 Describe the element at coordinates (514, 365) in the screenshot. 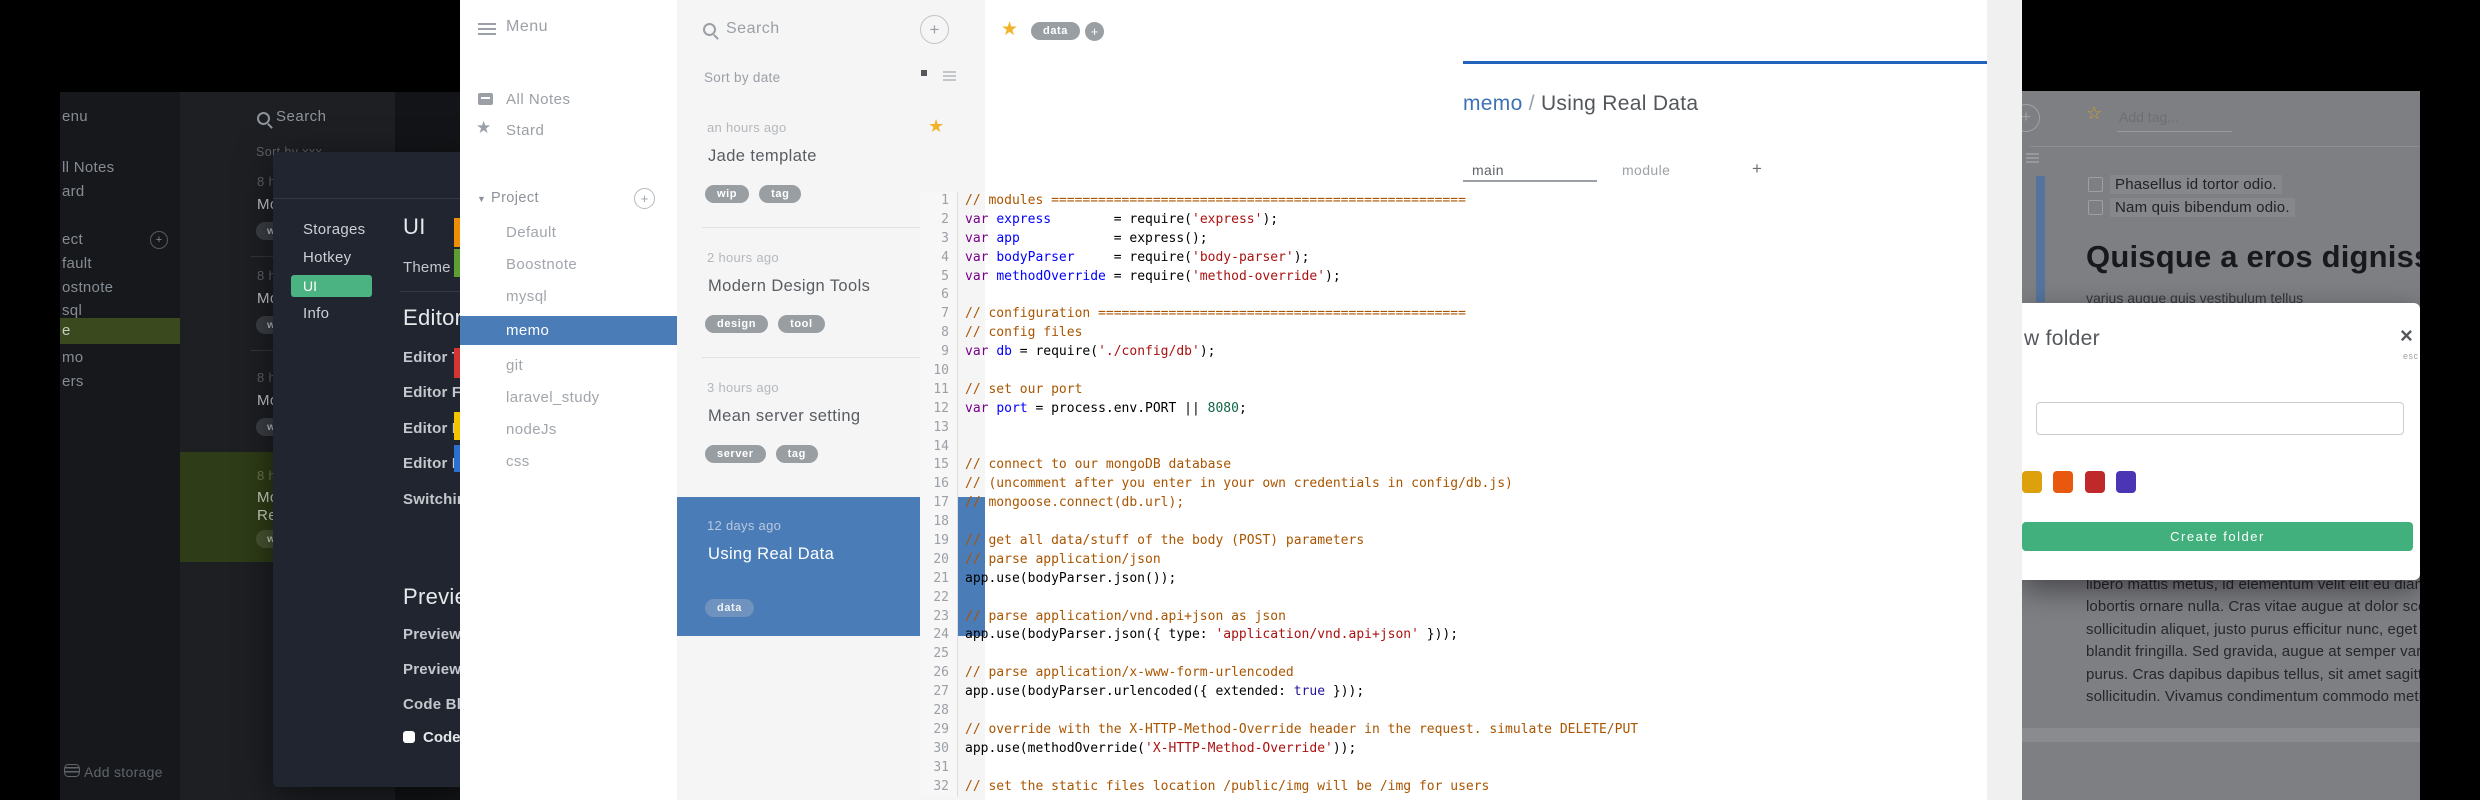

I see `sidebar-folder: git` at that location.